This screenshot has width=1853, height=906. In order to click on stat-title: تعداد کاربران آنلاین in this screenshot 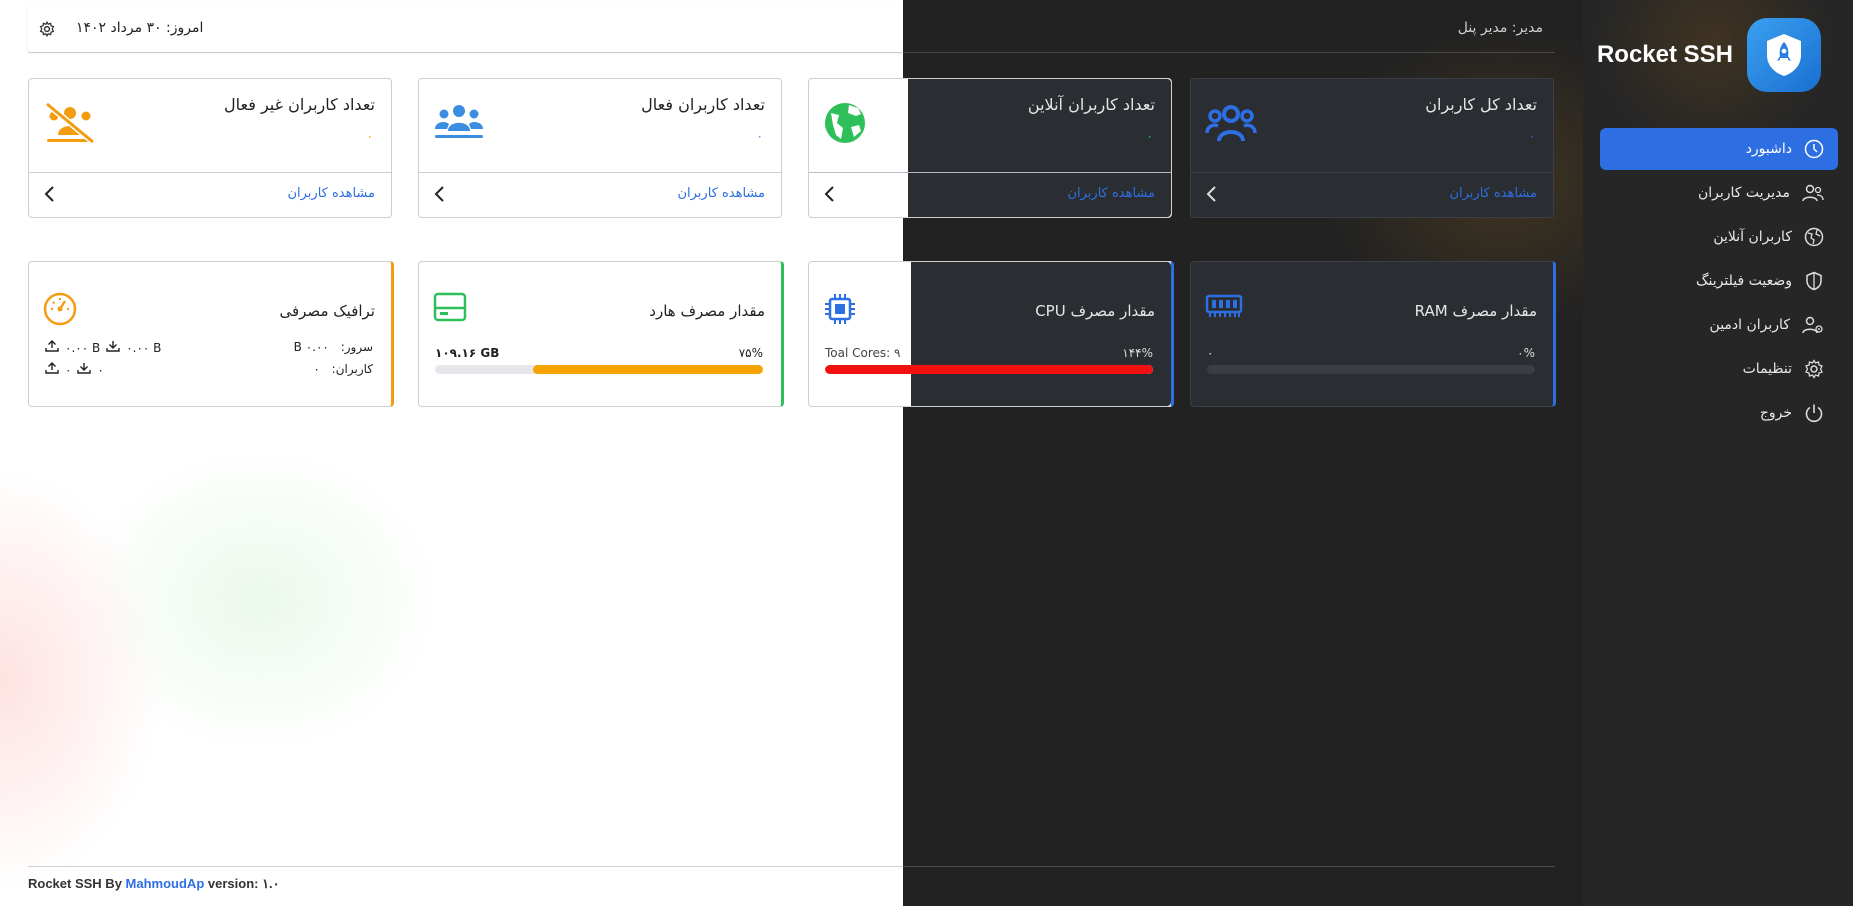, I will do `click(1091, 104)`.